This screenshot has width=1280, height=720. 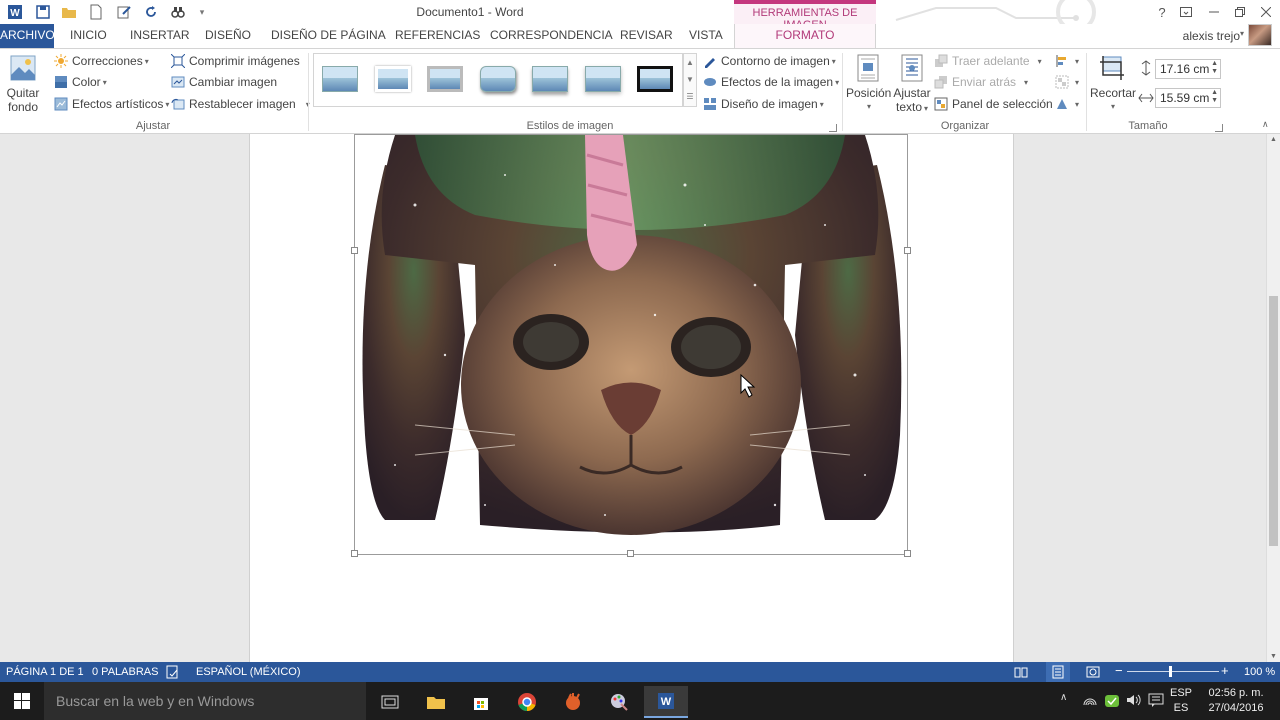 What do you see at coordinates (666, 702) in the screenshot?
I see `word-taskbar-icon: W` at bounding box center [666, 702].